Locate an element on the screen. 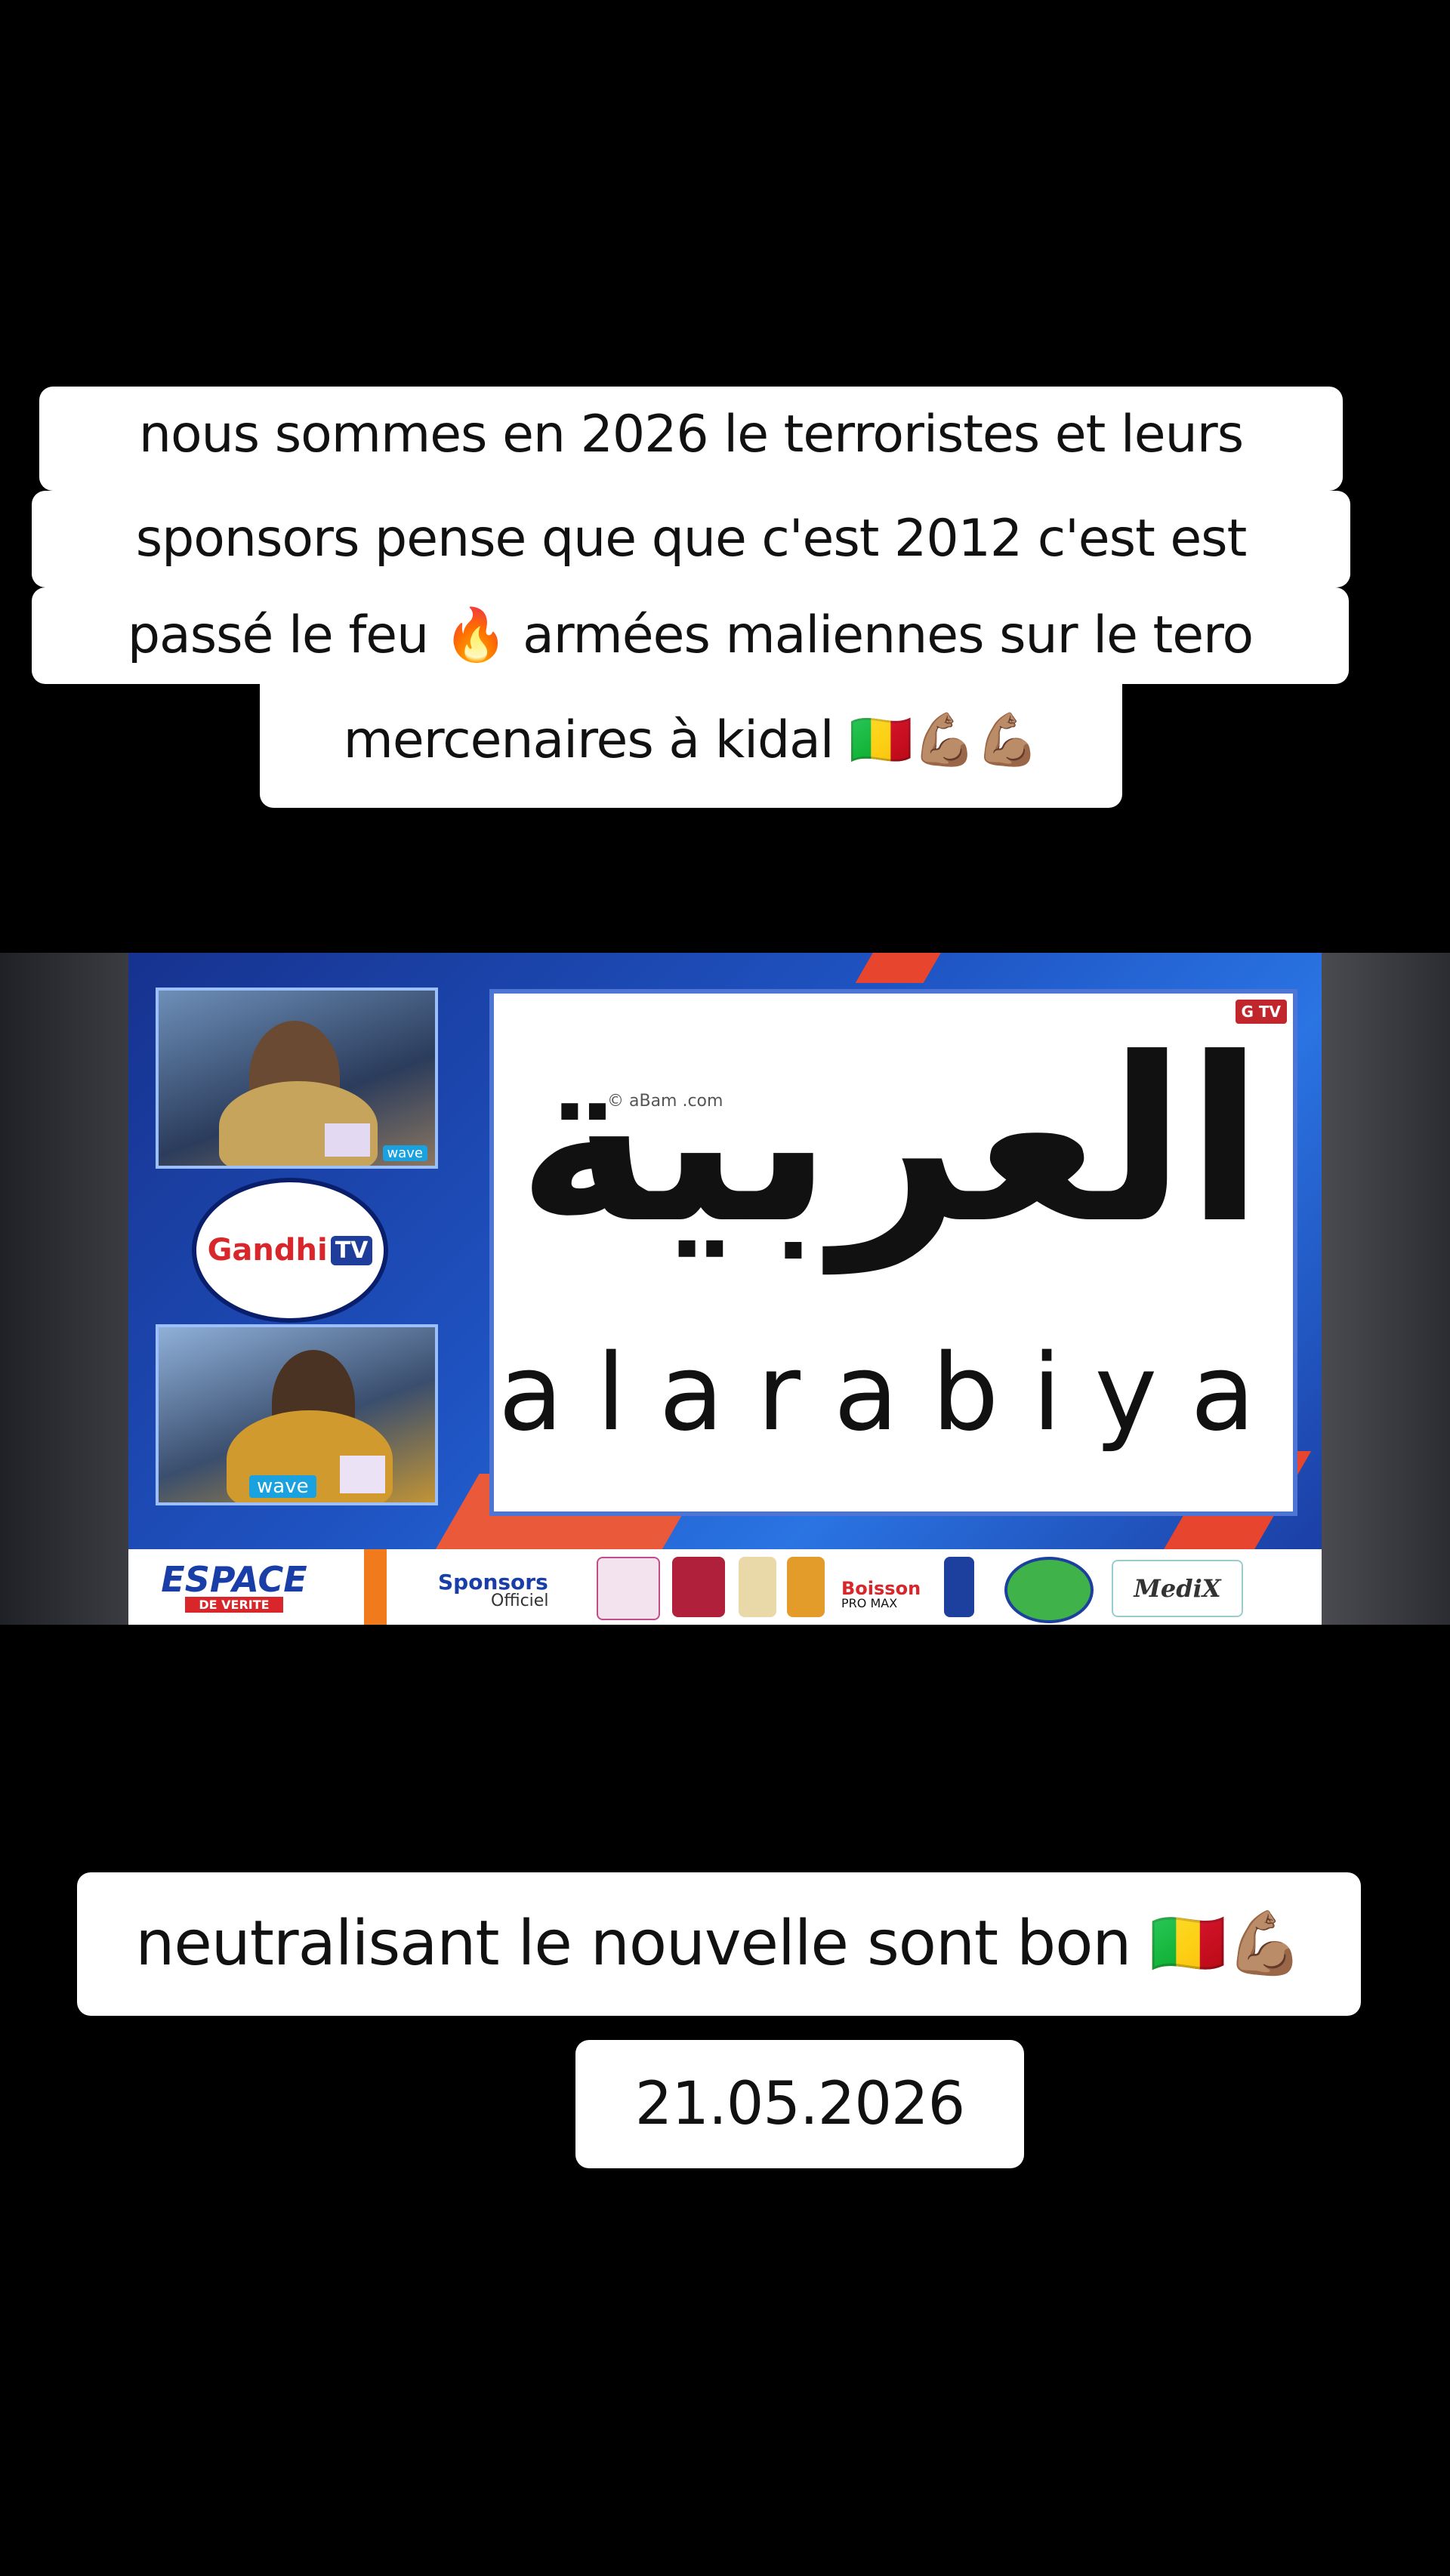  espace-title: ESPACE is located at coordinates (234, 1579).